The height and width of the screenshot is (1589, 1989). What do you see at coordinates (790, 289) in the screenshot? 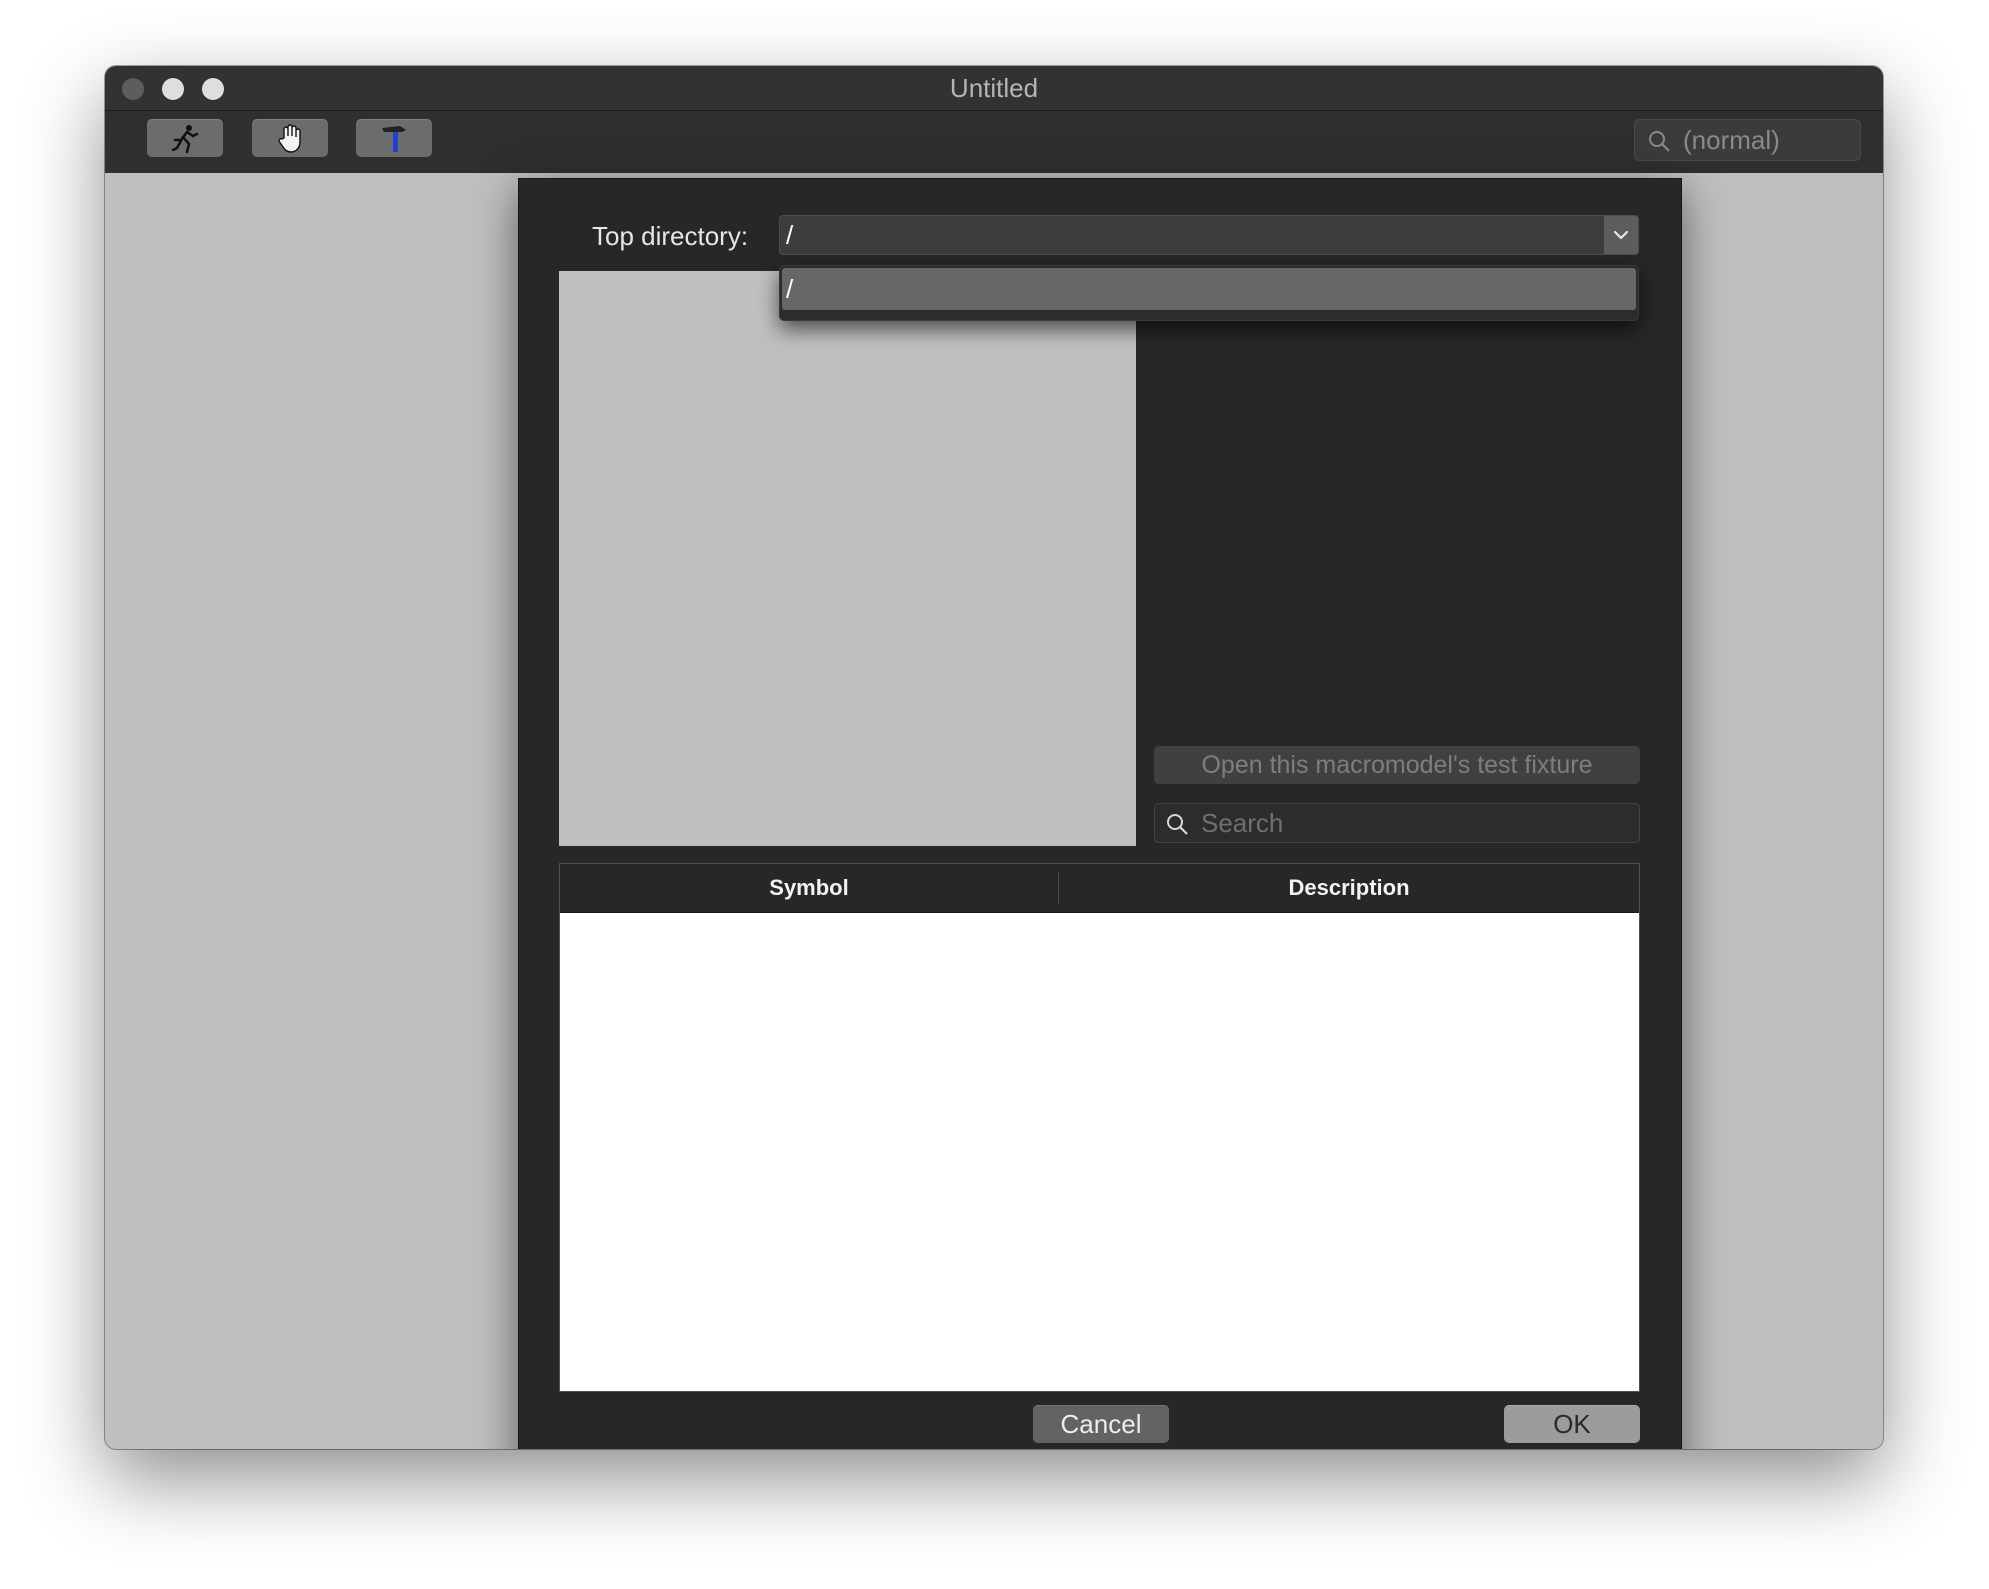
I see `dropdown-option-label: /` at bounding box center [790, 289].